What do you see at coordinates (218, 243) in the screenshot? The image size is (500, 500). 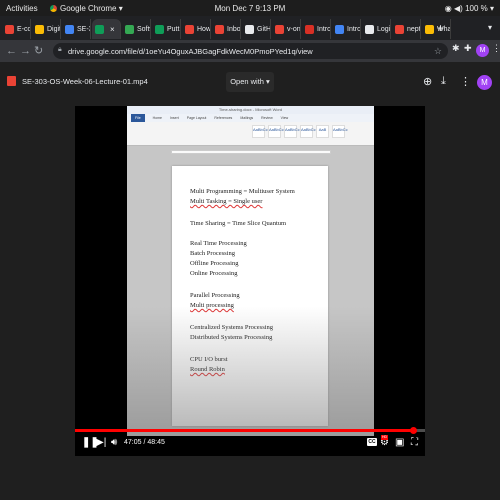 I see `document-line: Real Time Processing` at bounding box center [218, 243].